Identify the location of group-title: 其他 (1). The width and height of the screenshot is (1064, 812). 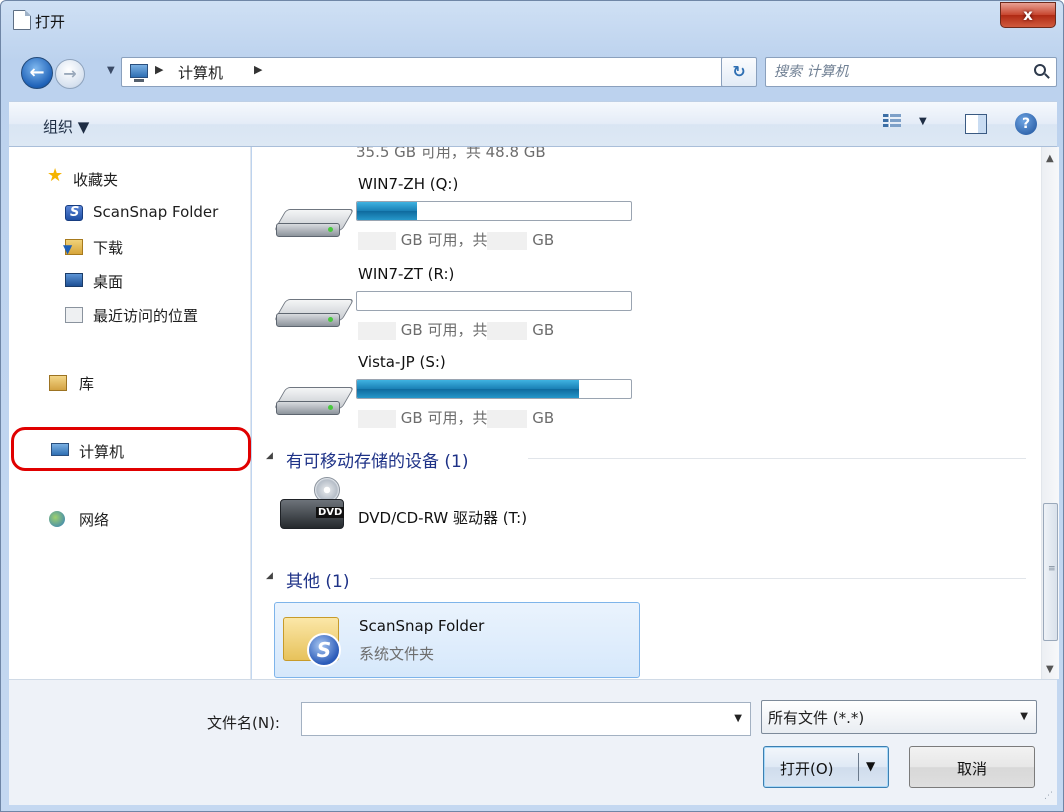
(318, 582).